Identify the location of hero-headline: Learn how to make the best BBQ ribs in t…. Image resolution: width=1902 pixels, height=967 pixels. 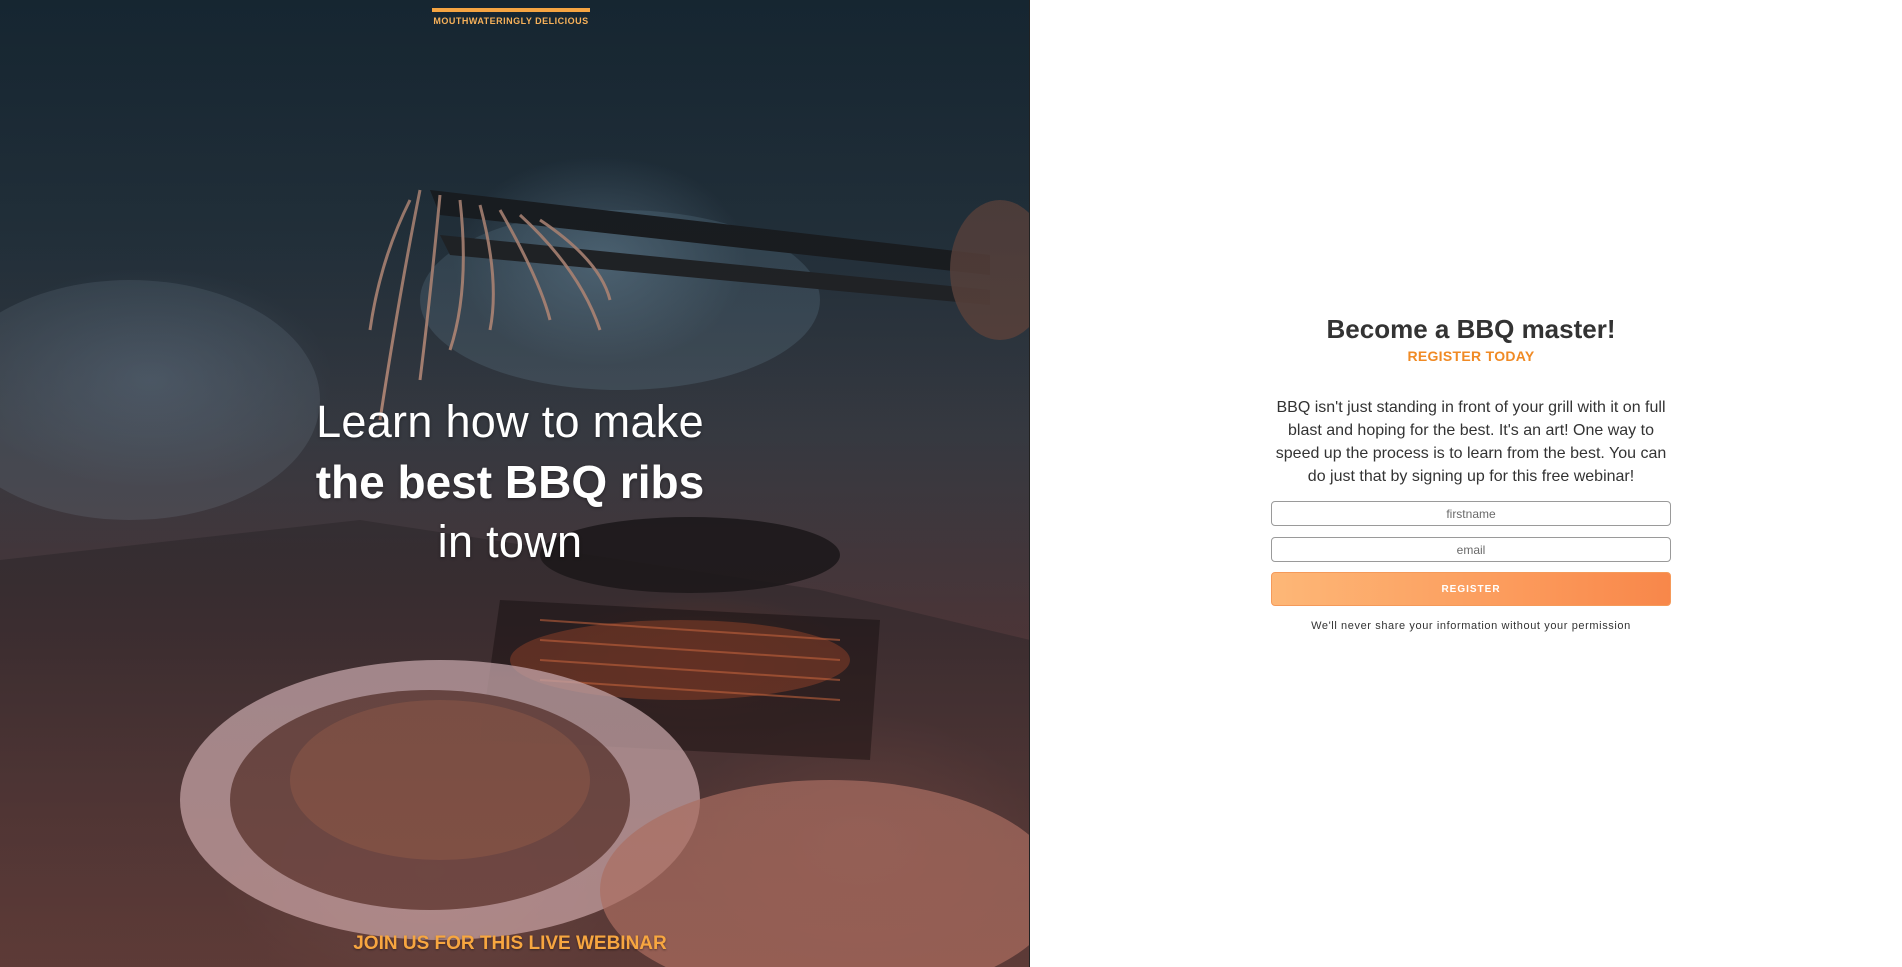
(510, 482).